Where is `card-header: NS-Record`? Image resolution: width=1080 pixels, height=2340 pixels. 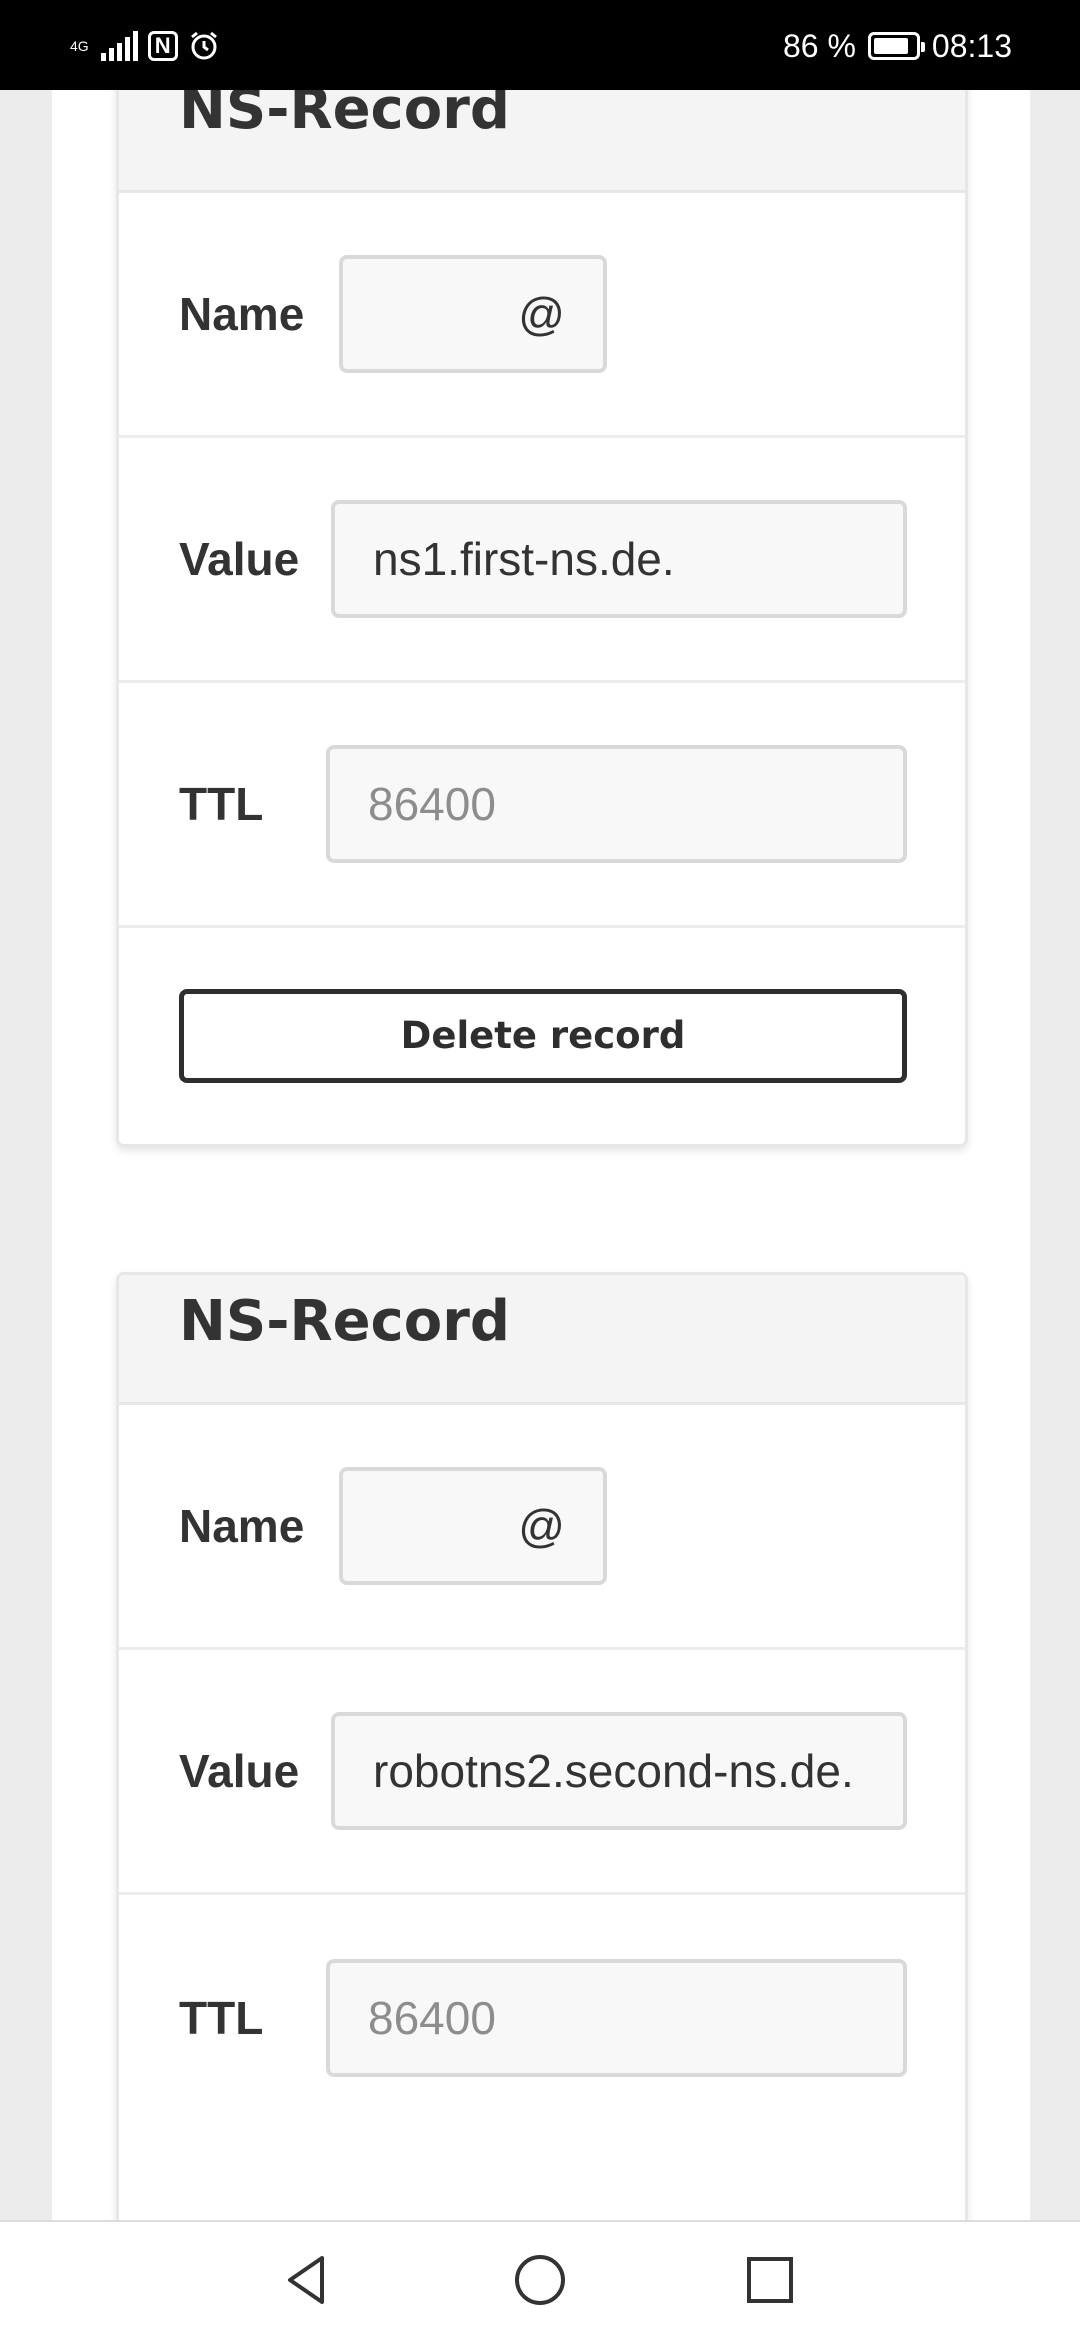
card-header: NS-Record is located at coordinates (542, 1340).